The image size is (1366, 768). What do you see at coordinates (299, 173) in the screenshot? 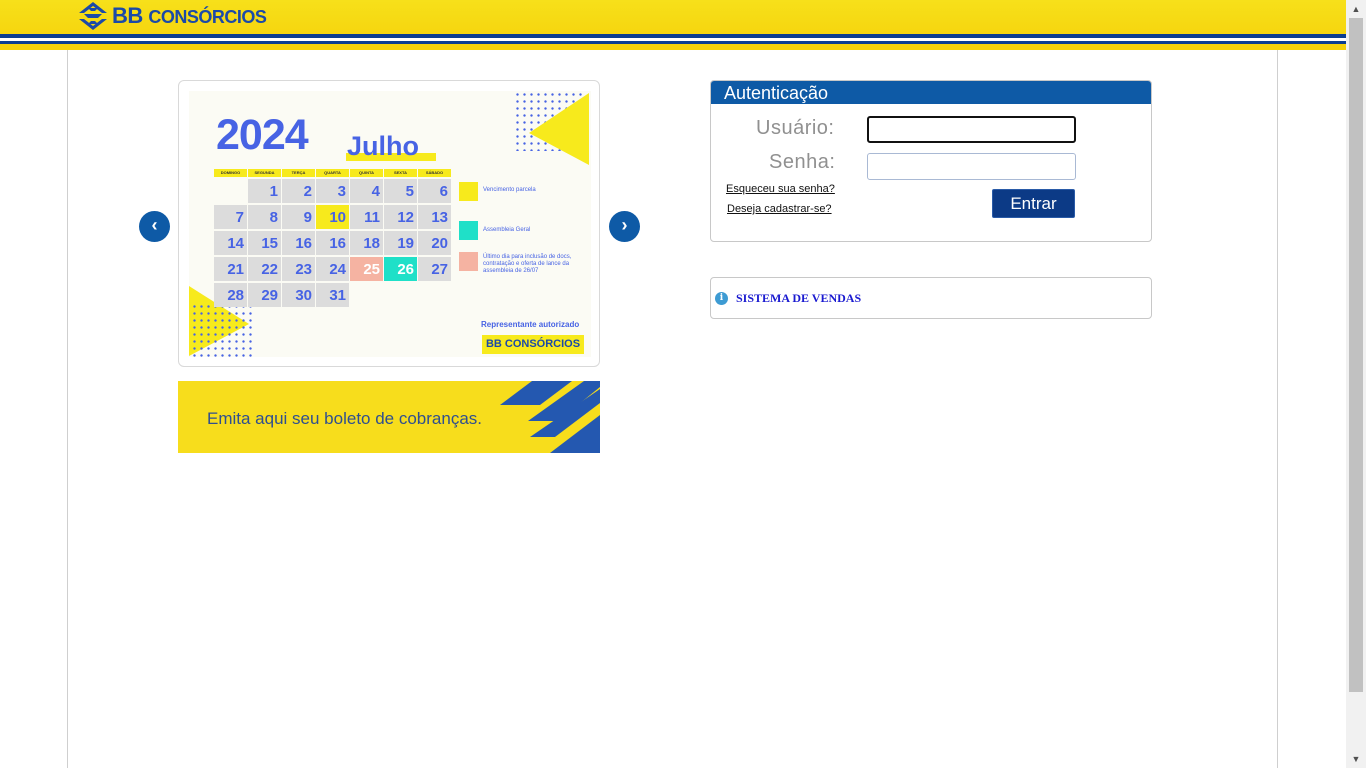
I see `weekday-label: TERÇA` at bounding box center [299, 173].